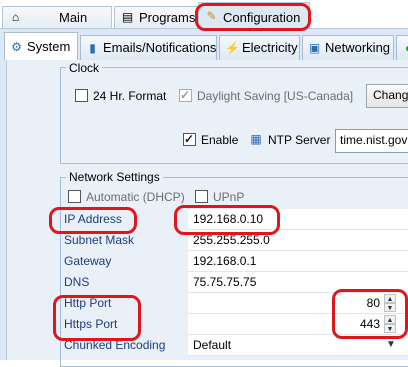  Describe the element at coordinates (189, 139) in the screenshot. I see `enable-ntp-checkbox` at that location.